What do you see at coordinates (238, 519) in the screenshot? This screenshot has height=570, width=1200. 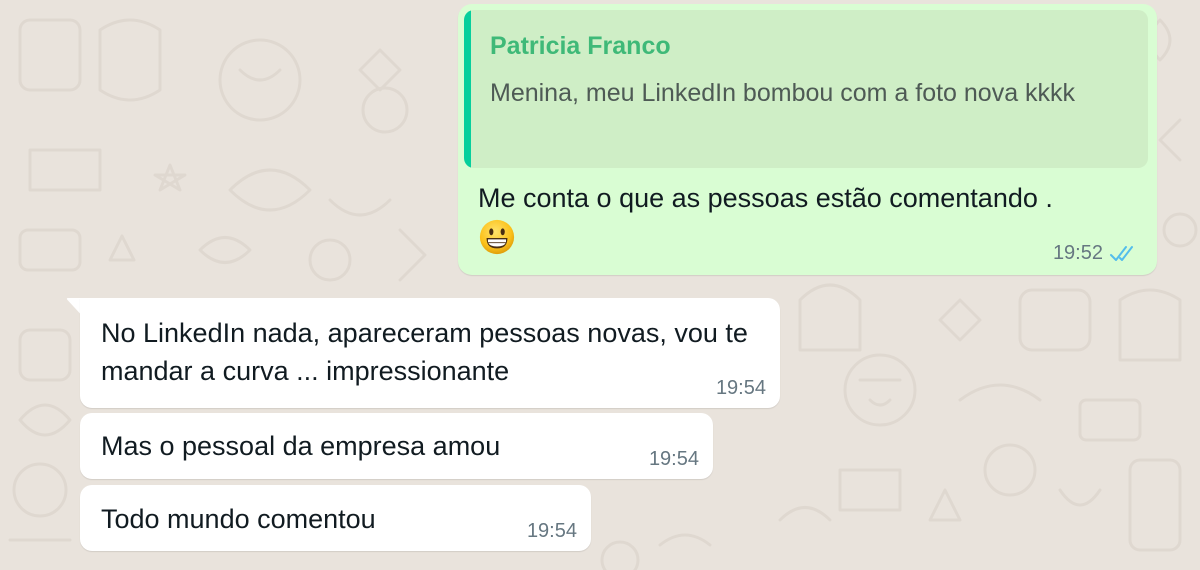 I see `incoming-message-text: Todo mundo comentou` at bounding box center [238, 519].